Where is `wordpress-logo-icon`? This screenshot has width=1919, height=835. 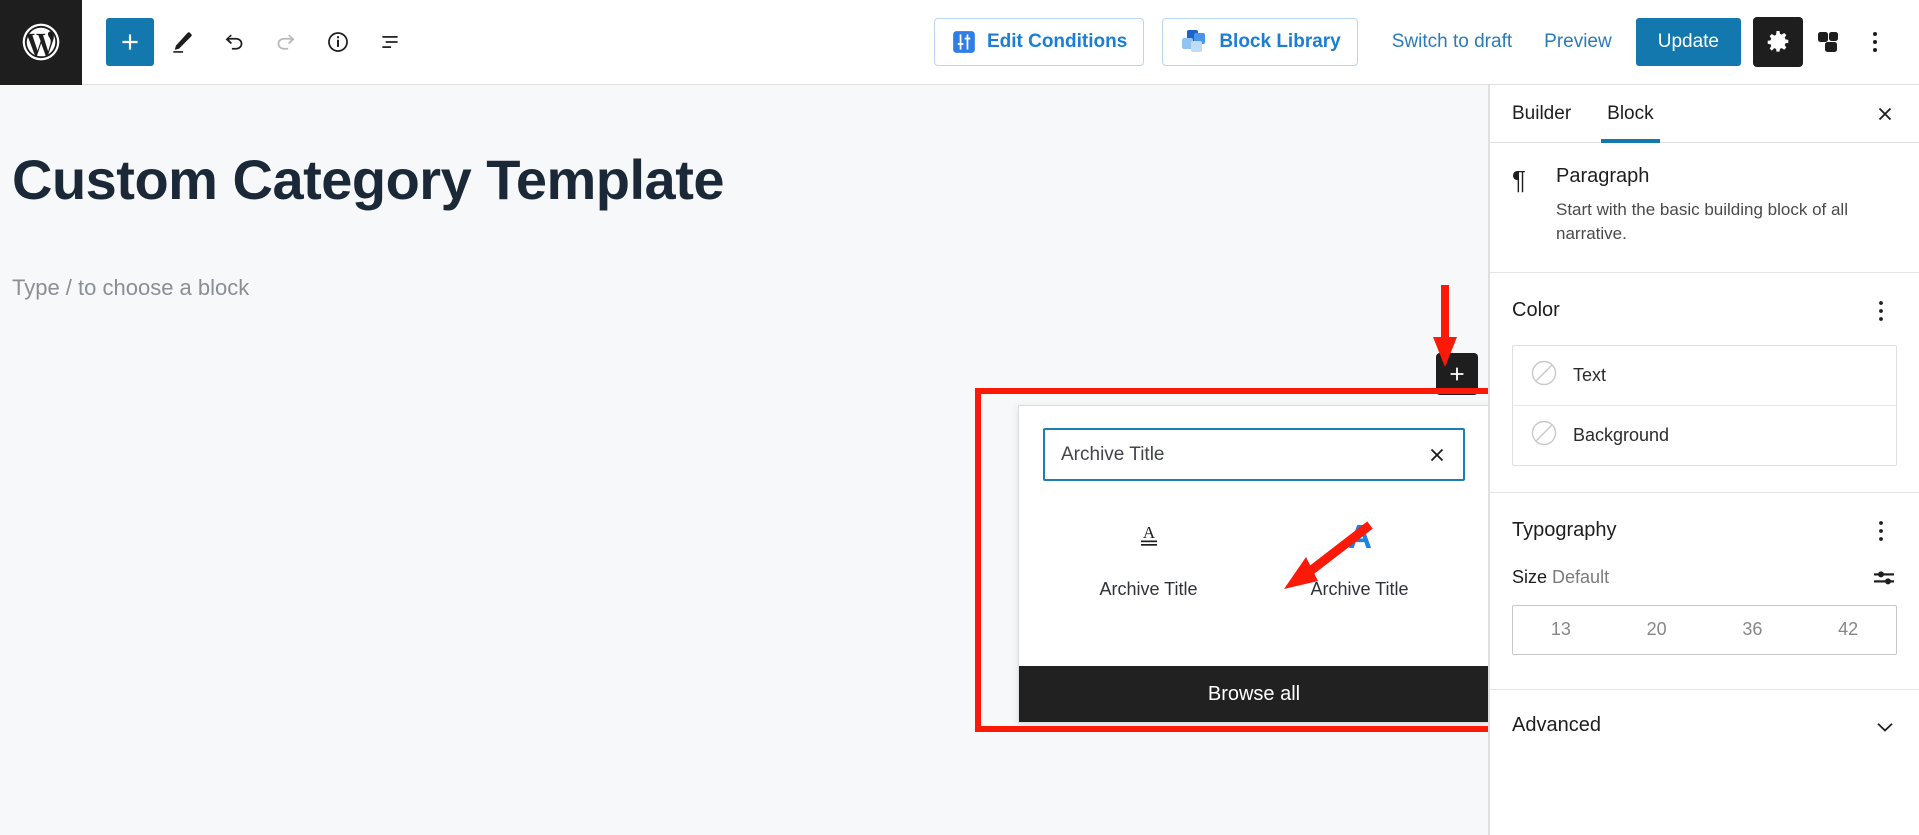 wordpress-logo-icon is located at coordinates (41, 42).